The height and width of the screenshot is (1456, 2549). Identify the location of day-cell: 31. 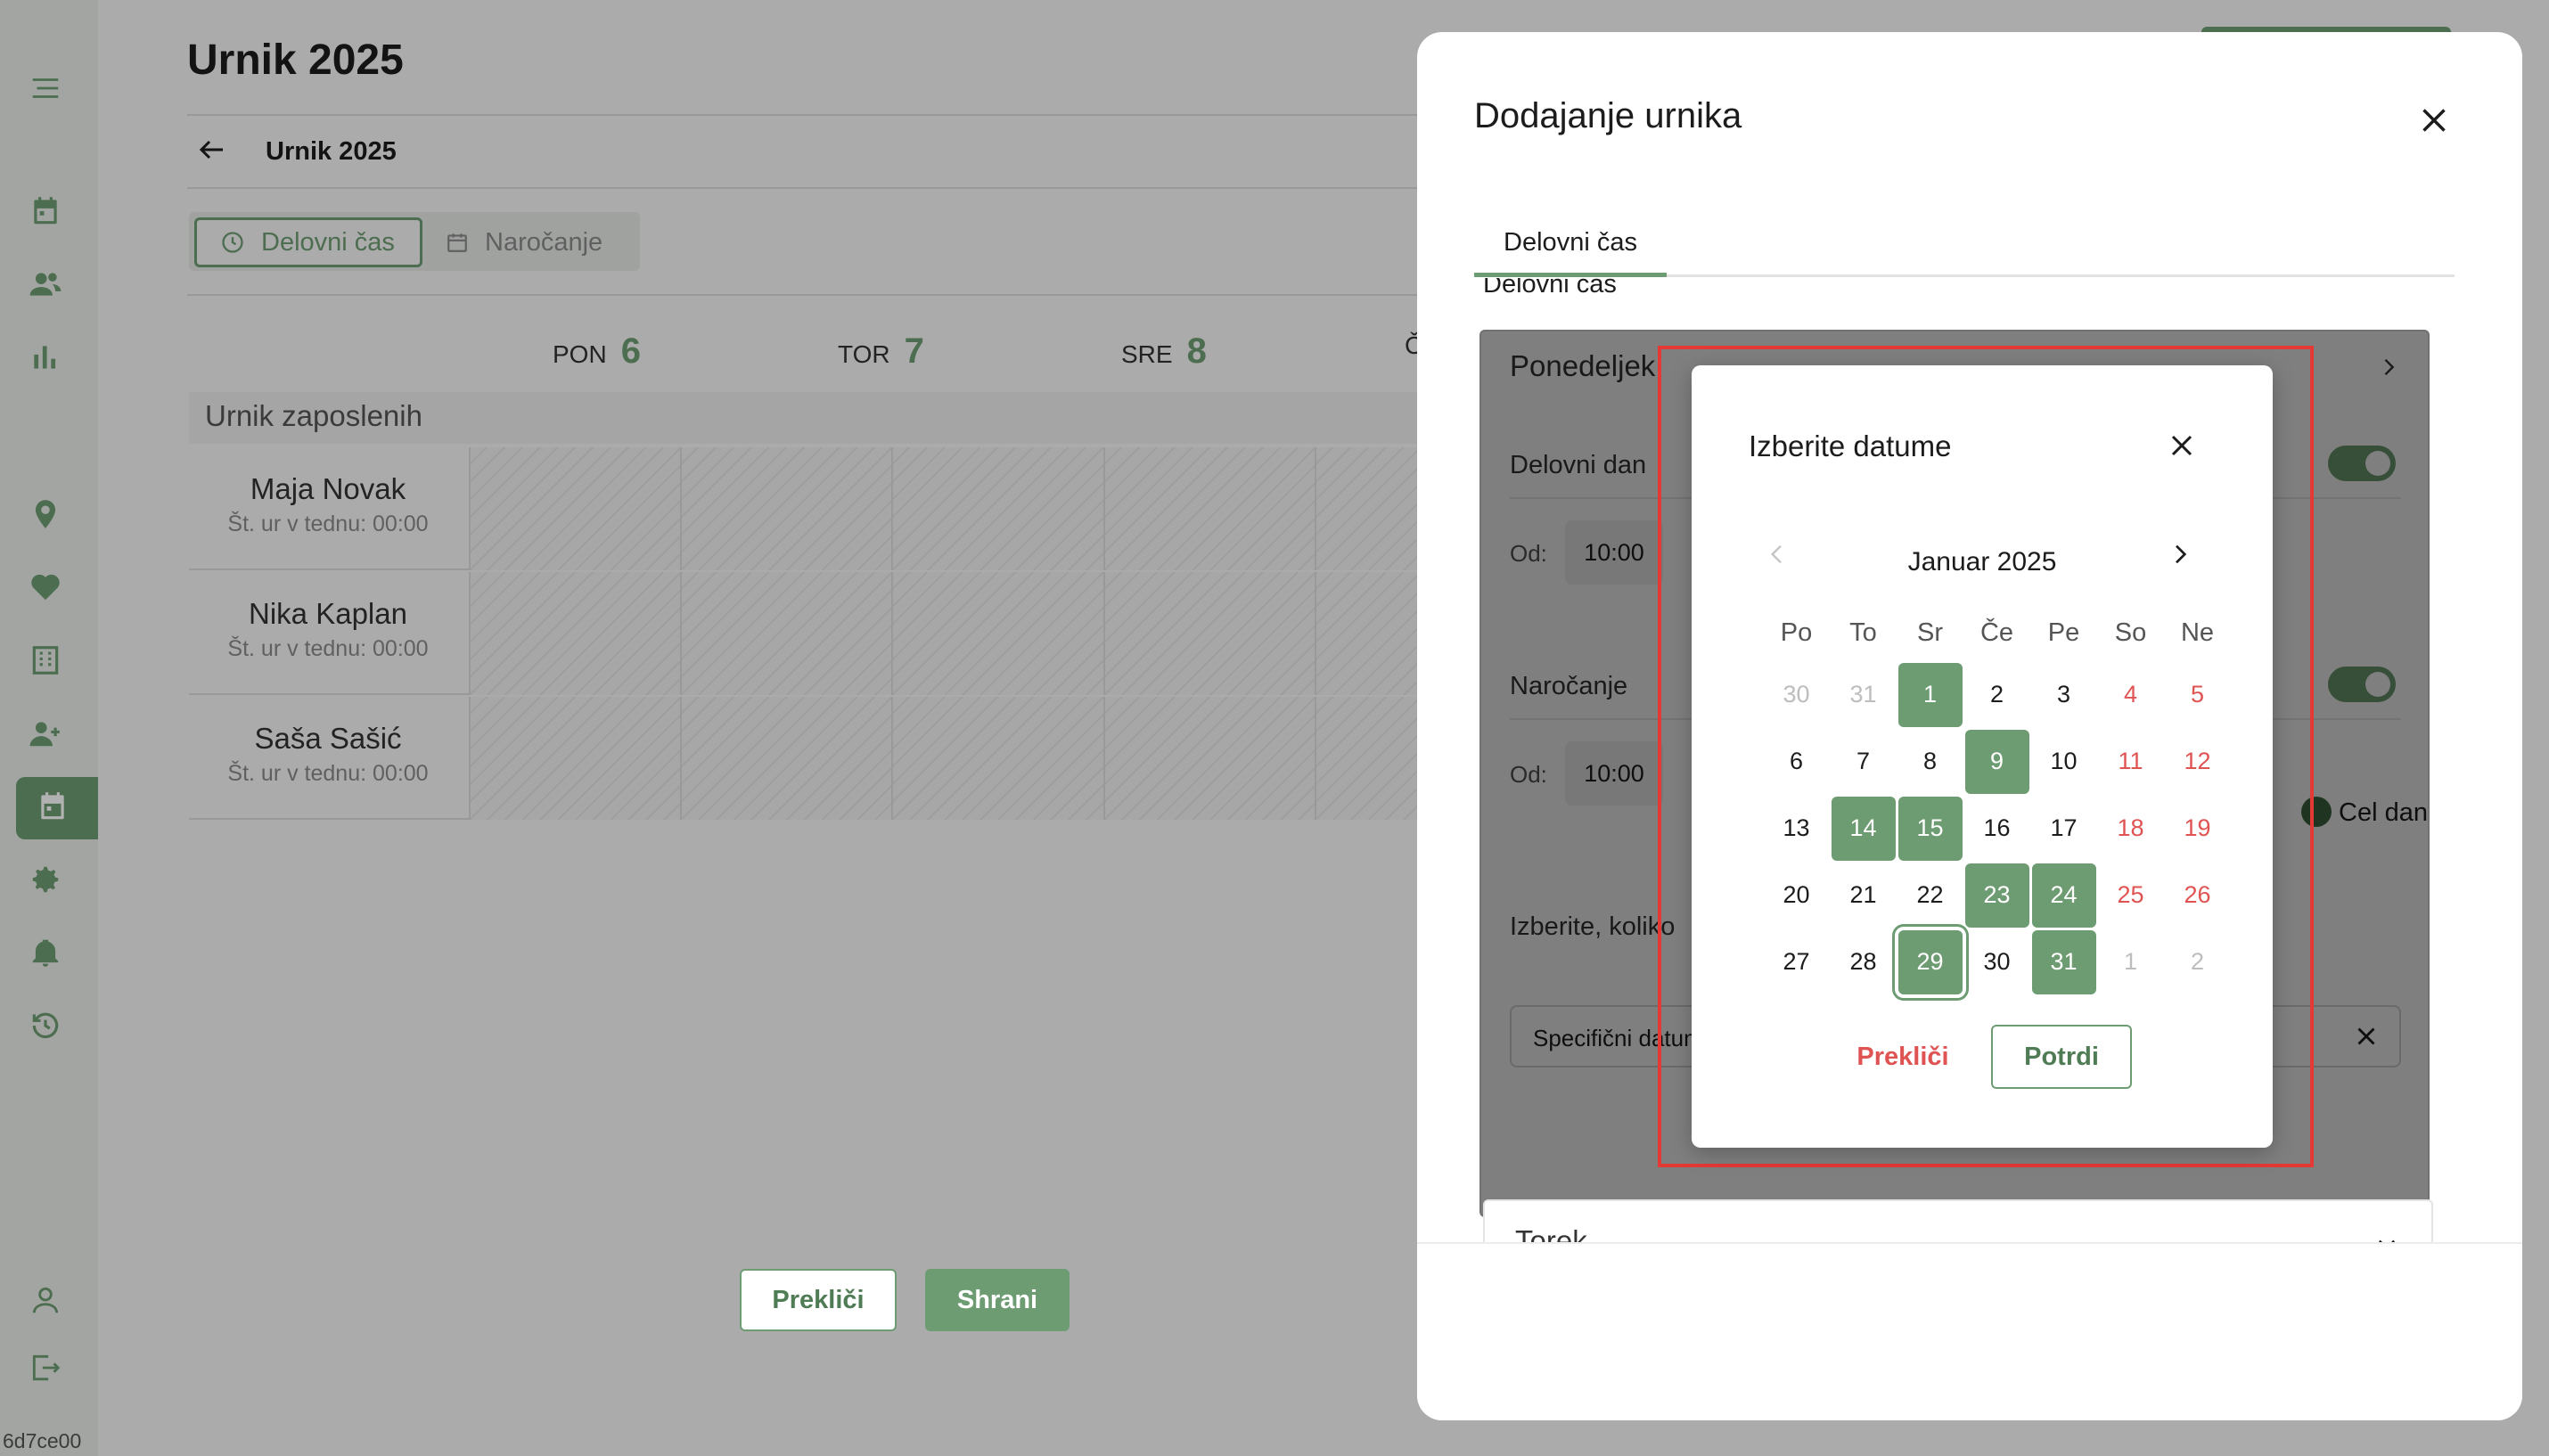
(1863, 695).